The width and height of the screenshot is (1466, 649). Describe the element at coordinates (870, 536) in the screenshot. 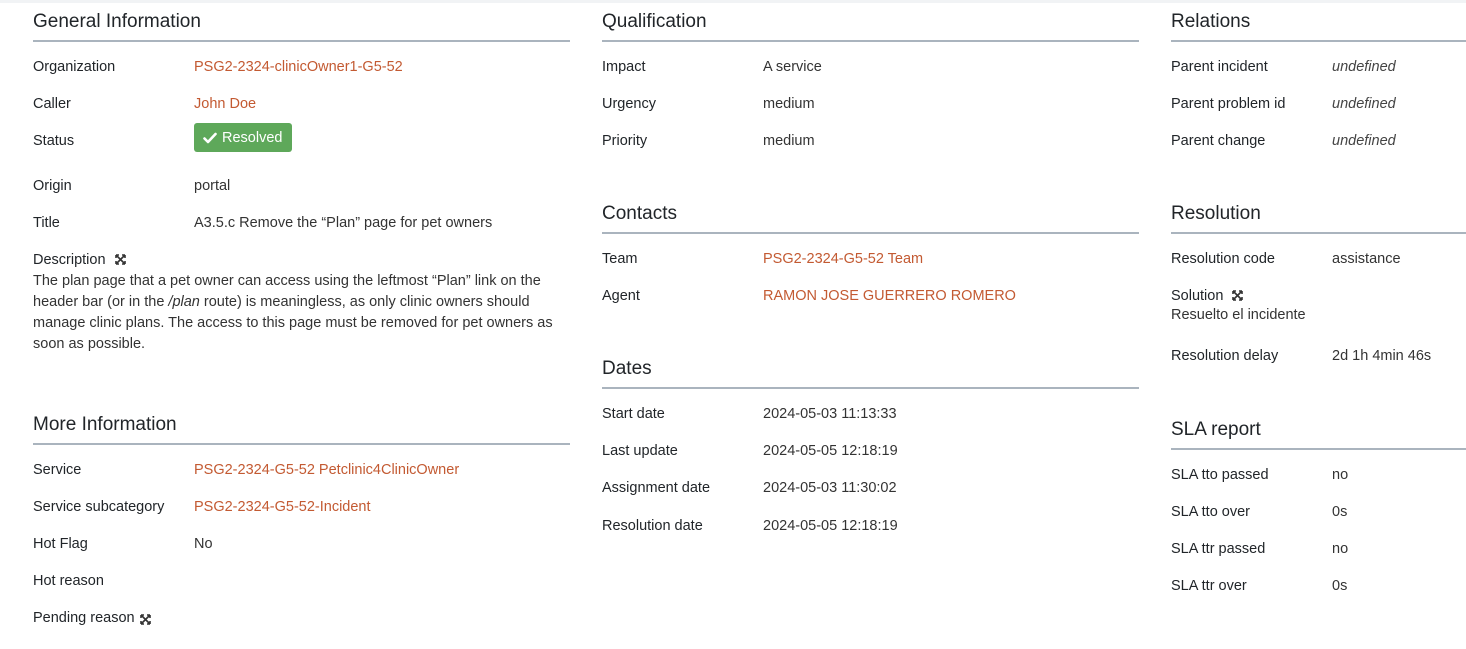

I see `field-resolution-date: Resolution date 2024-05-05 12:18:19` at that location.